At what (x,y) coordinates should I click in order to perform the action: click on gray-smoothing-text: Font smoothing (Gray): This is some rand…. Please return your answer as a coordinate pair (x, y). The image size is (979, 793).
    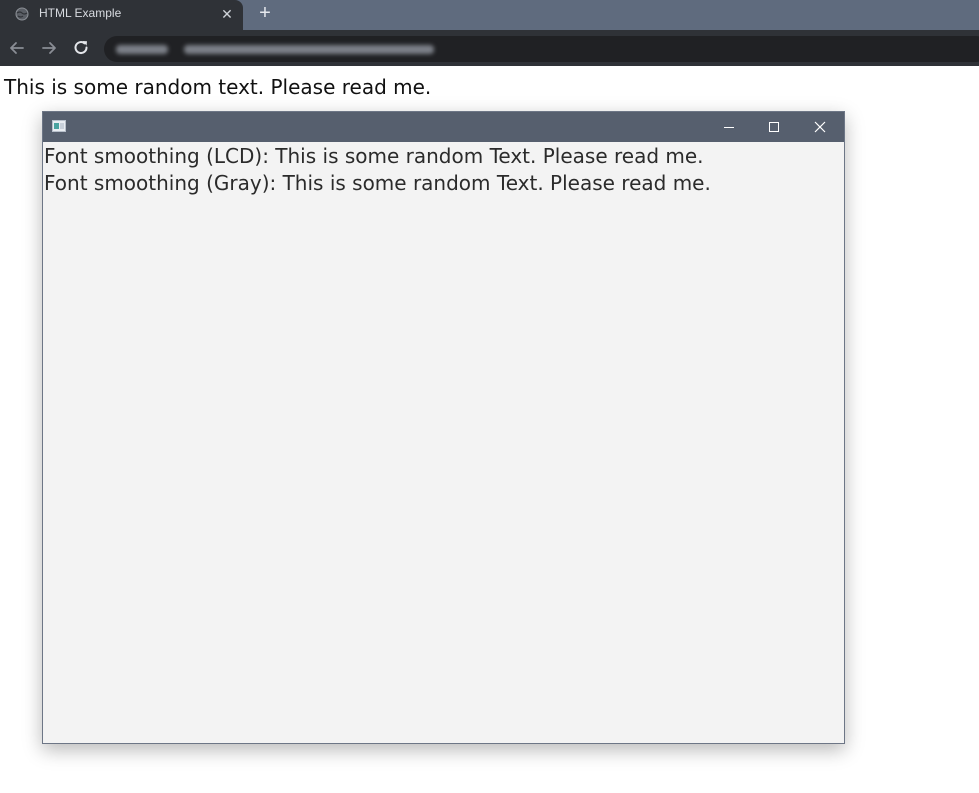
    Looking at the image, I should click on (377, 183).